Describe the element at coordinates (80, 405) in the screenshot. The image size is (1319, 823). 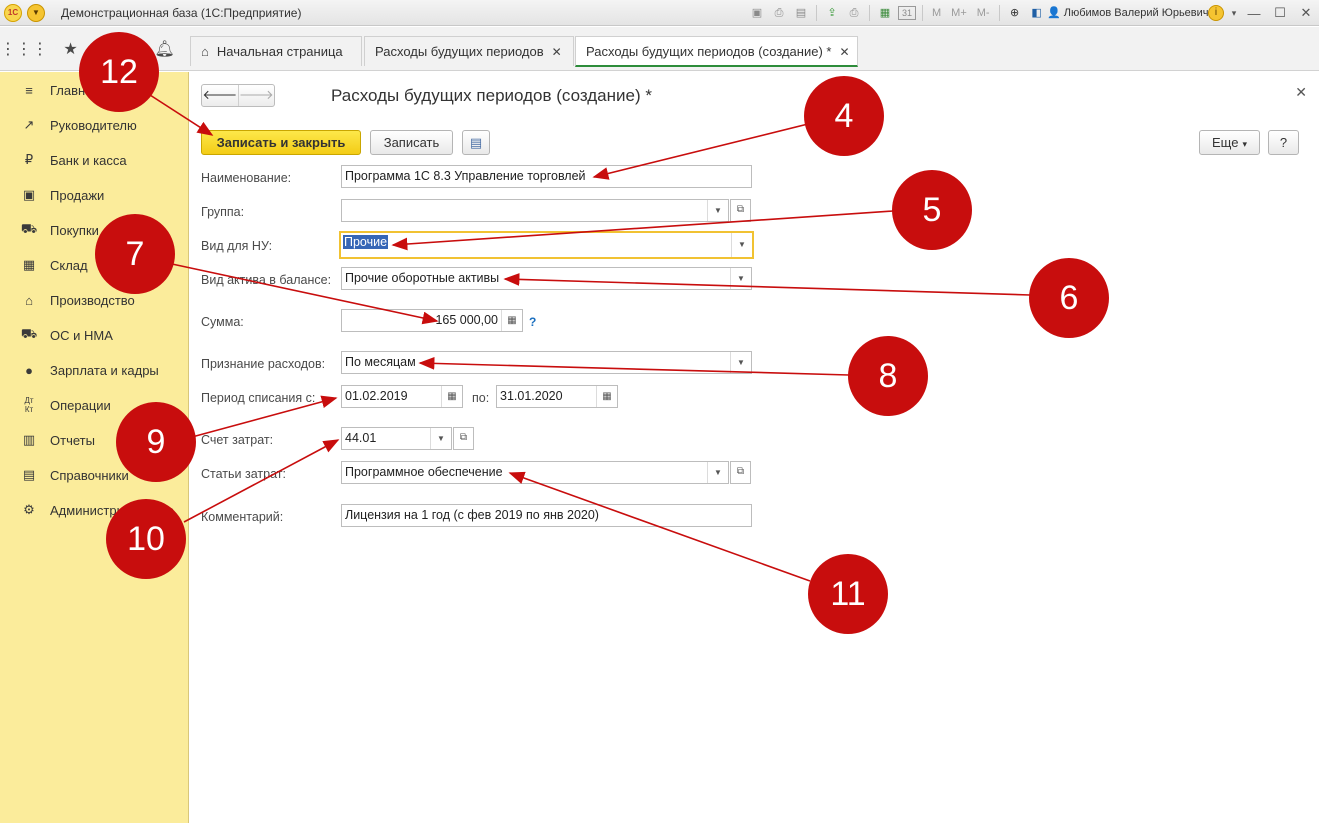
I see `sidebar-item-label: Операции` at that location.